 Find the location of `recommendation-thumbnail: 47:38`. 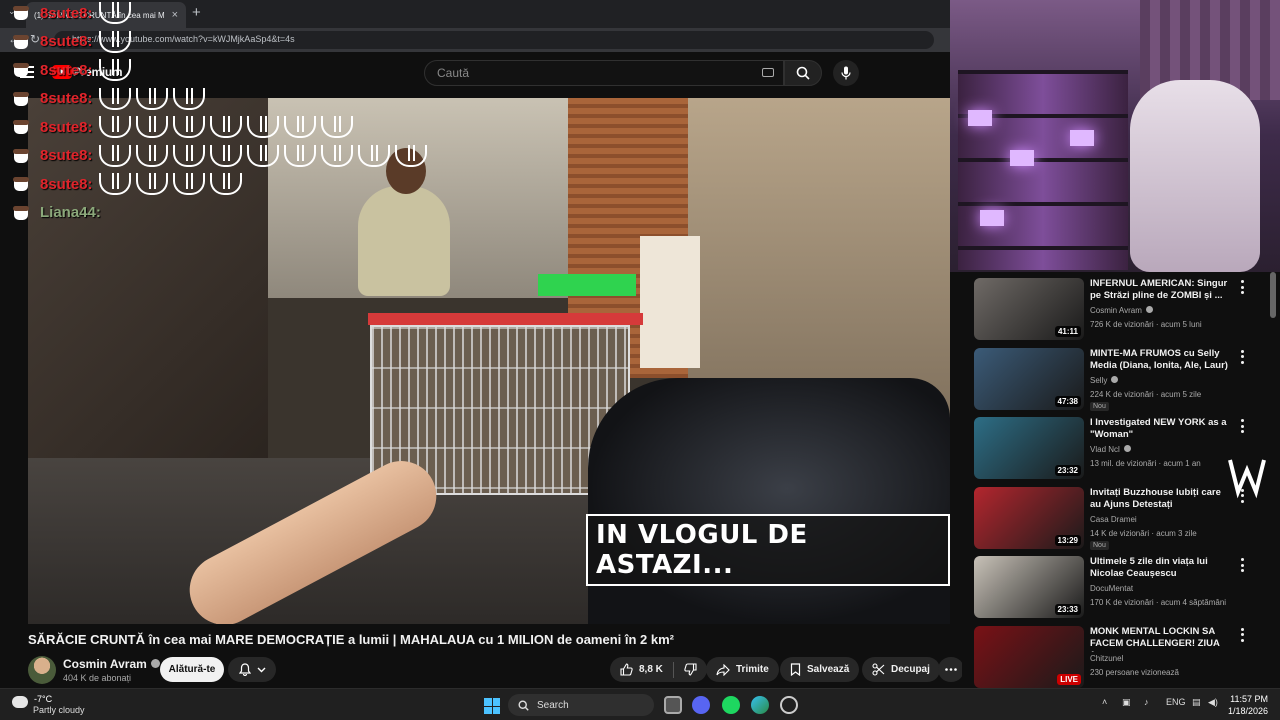

recommendation-thumbnail: 47:38 is located at coordinates (1029, 378).